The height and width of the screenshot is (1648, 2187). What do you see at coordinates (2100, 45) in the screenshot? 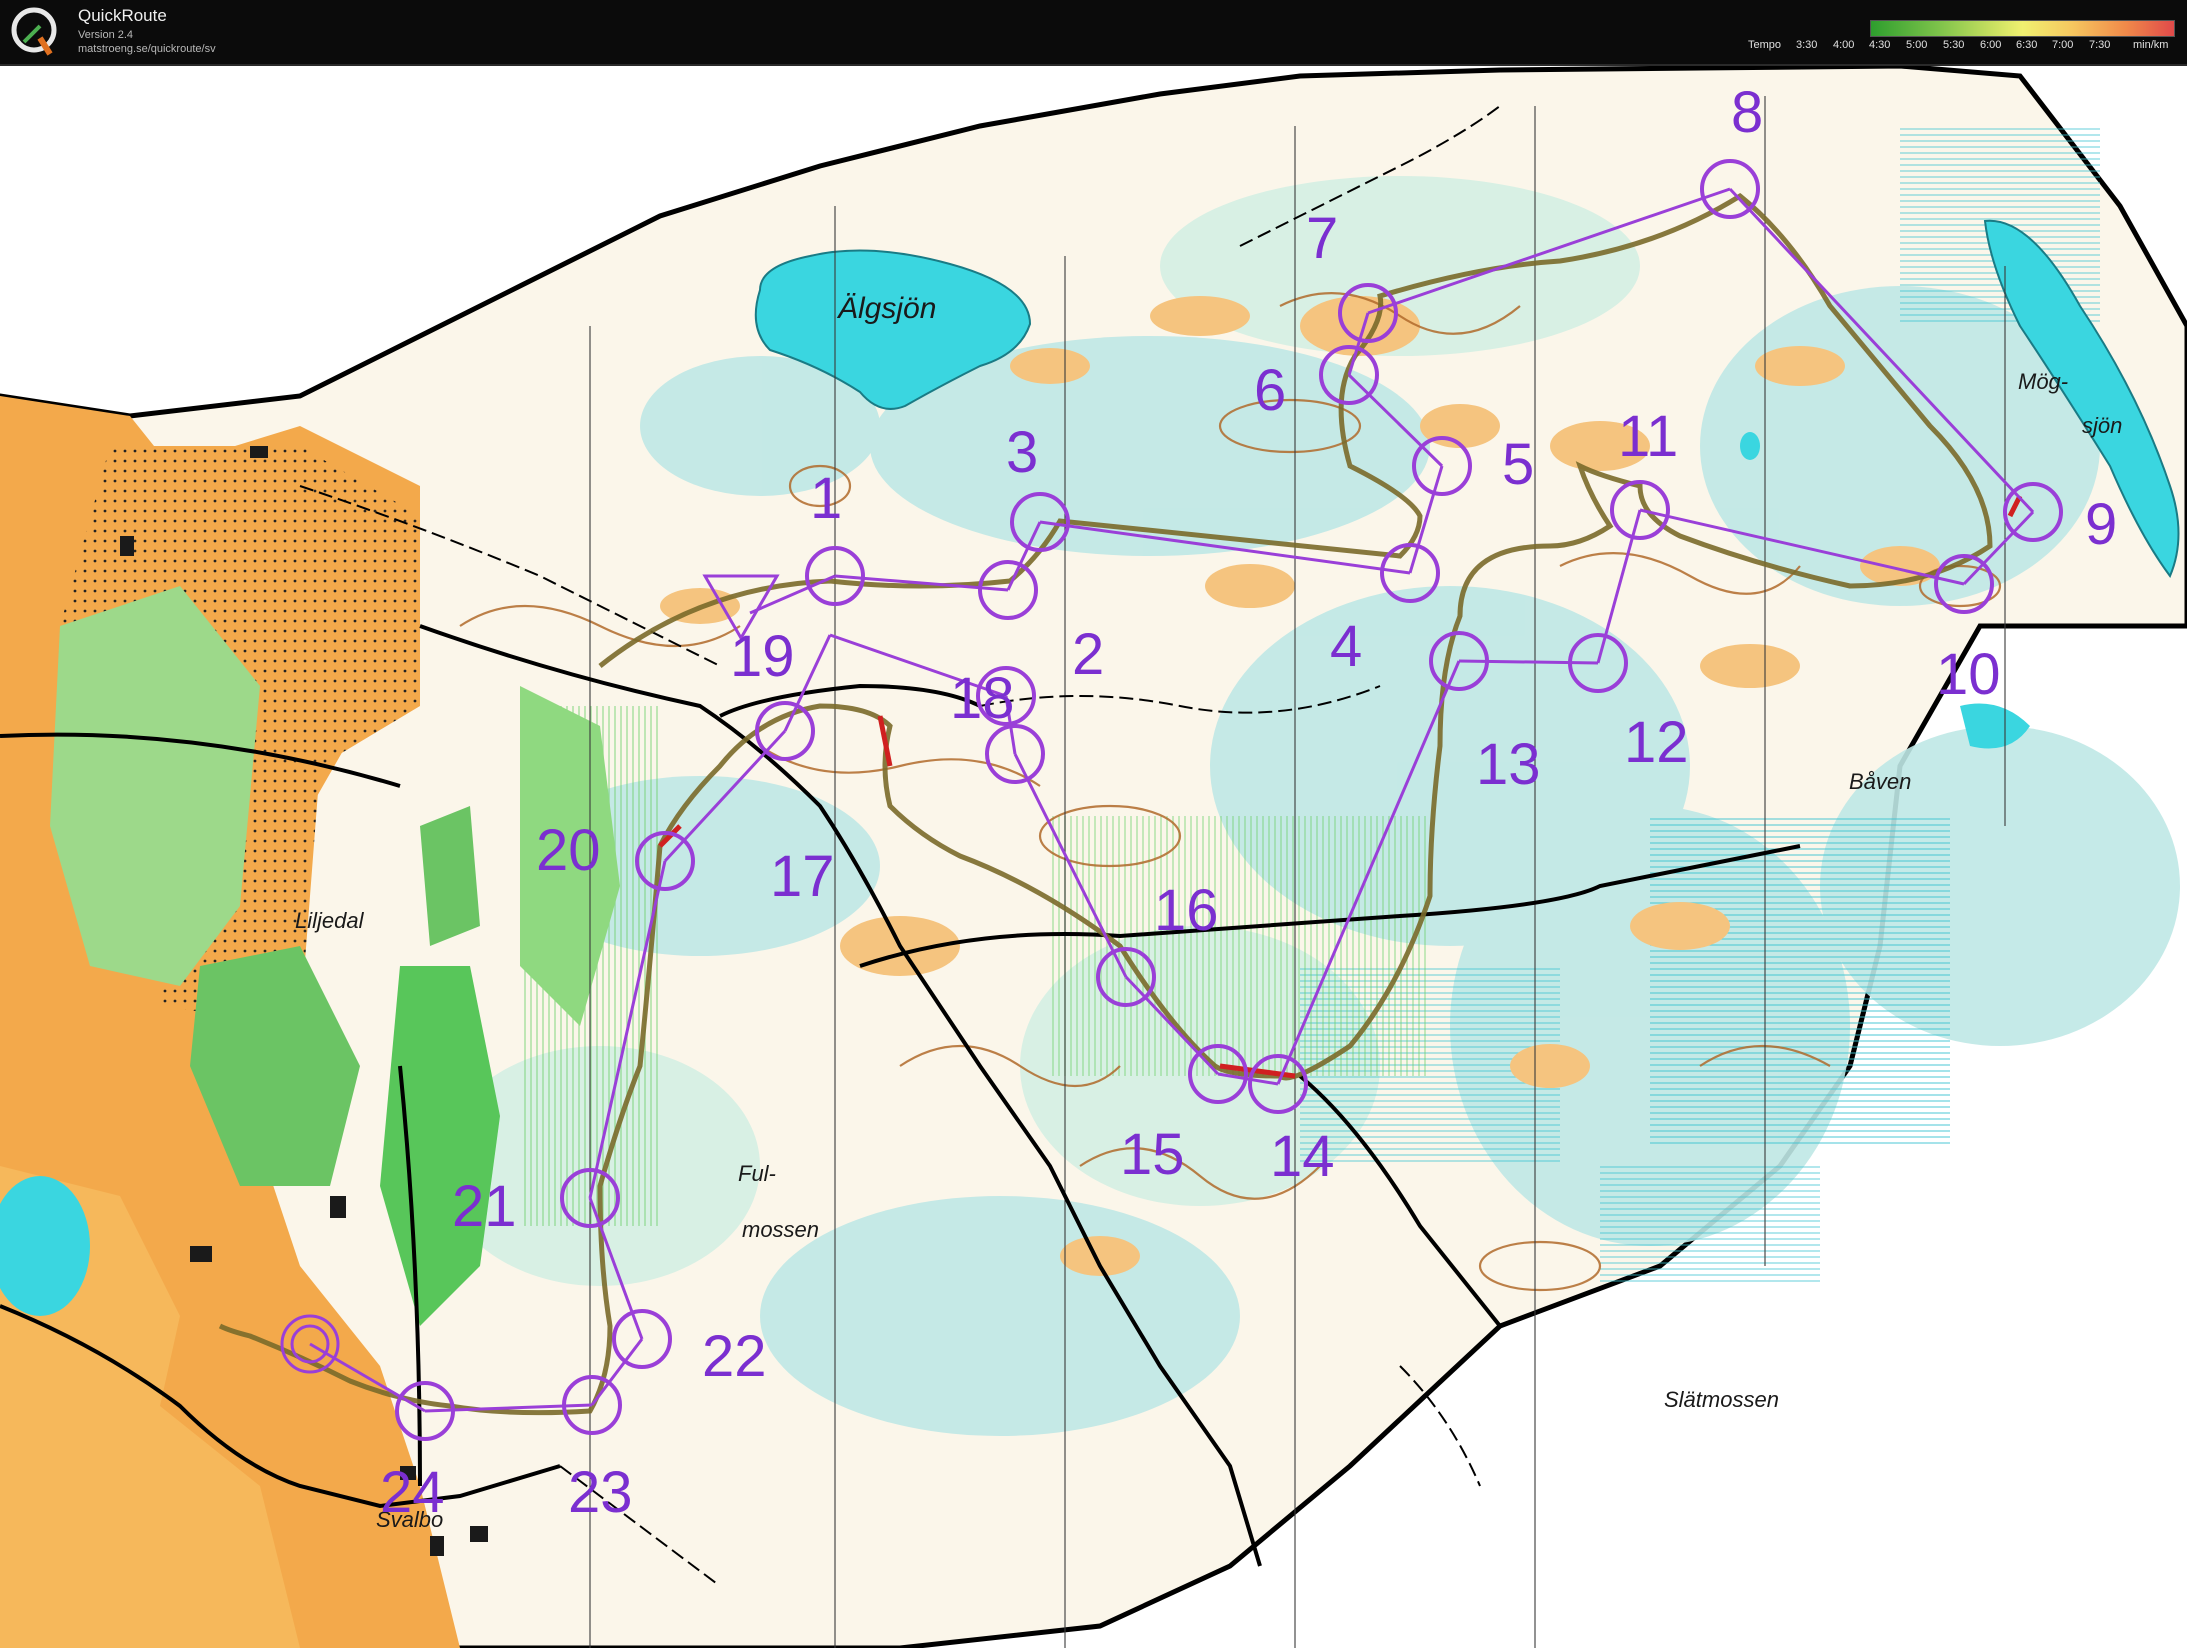
I see `tempo-tick: 7:30` at bounding box center [2100, 45].